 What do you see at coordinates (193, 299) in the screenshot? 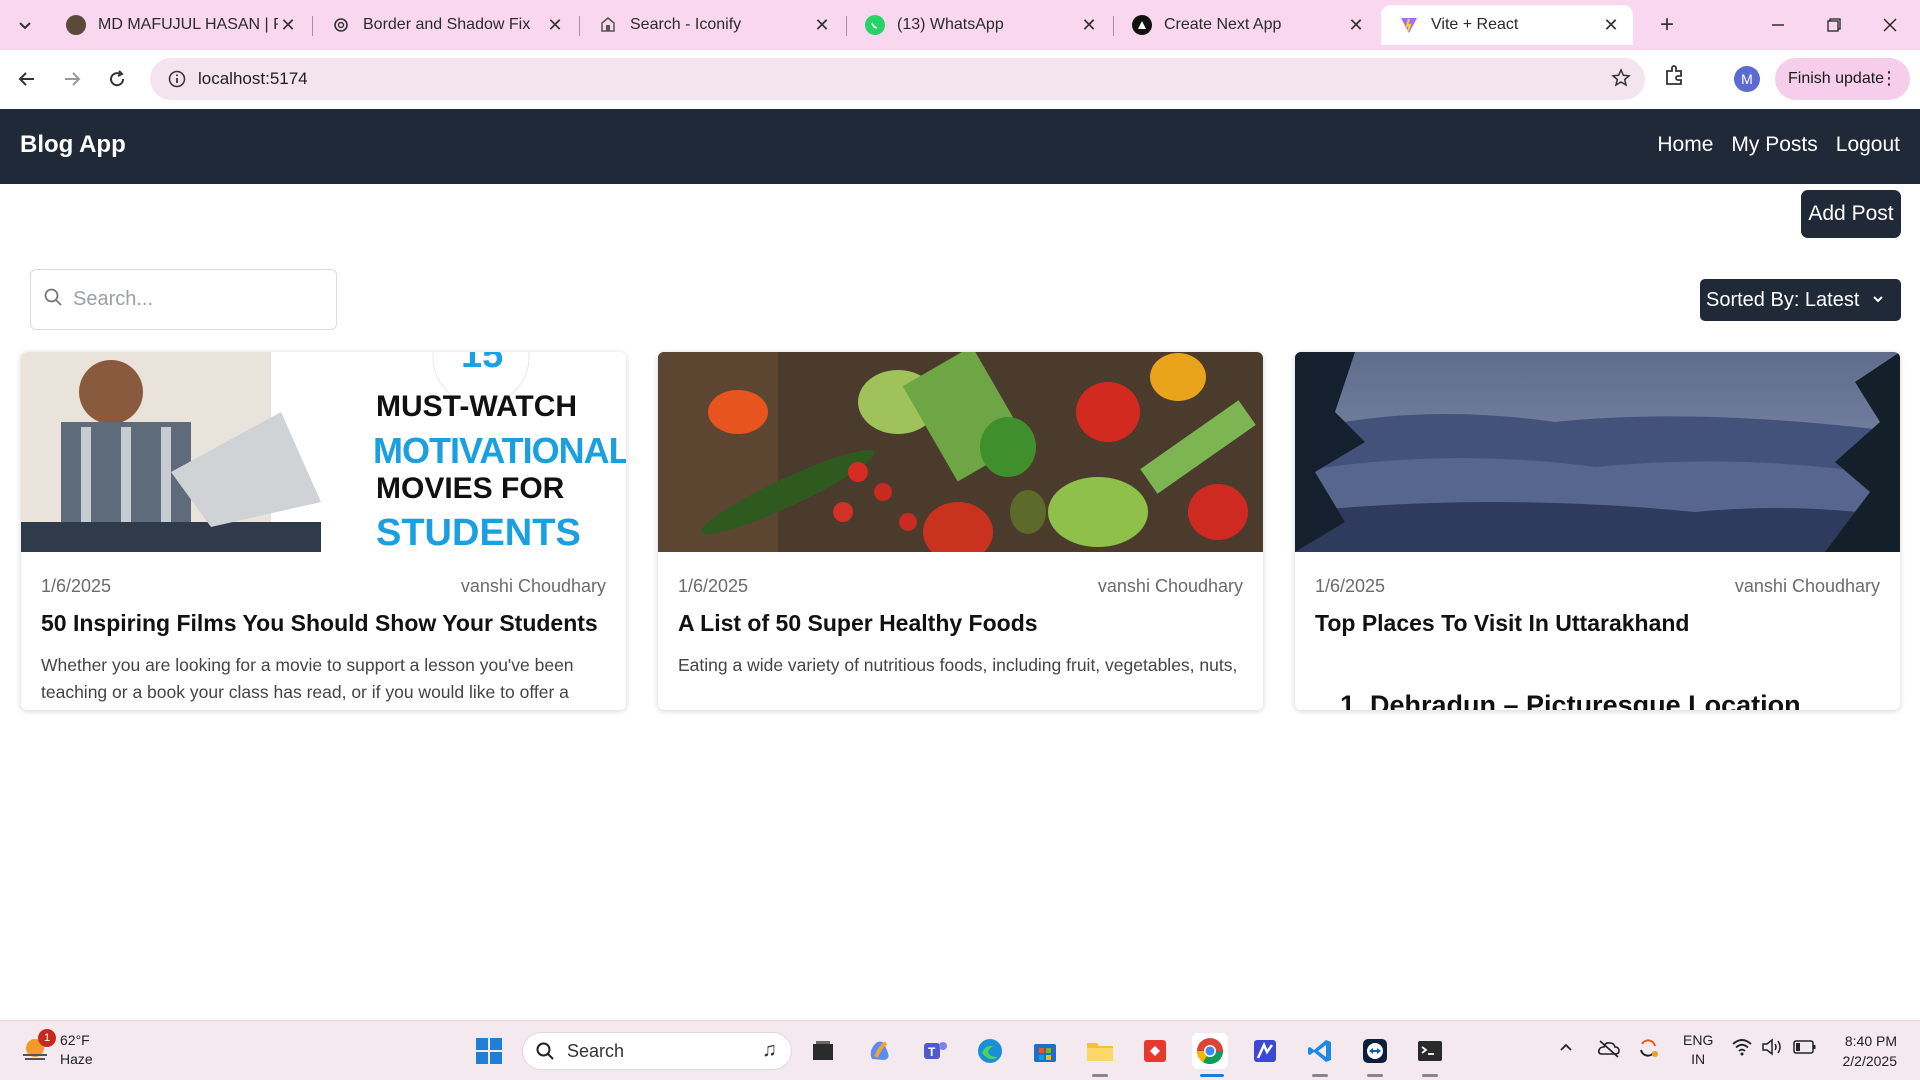
I see `search-input` at bounding box center [193, 299].